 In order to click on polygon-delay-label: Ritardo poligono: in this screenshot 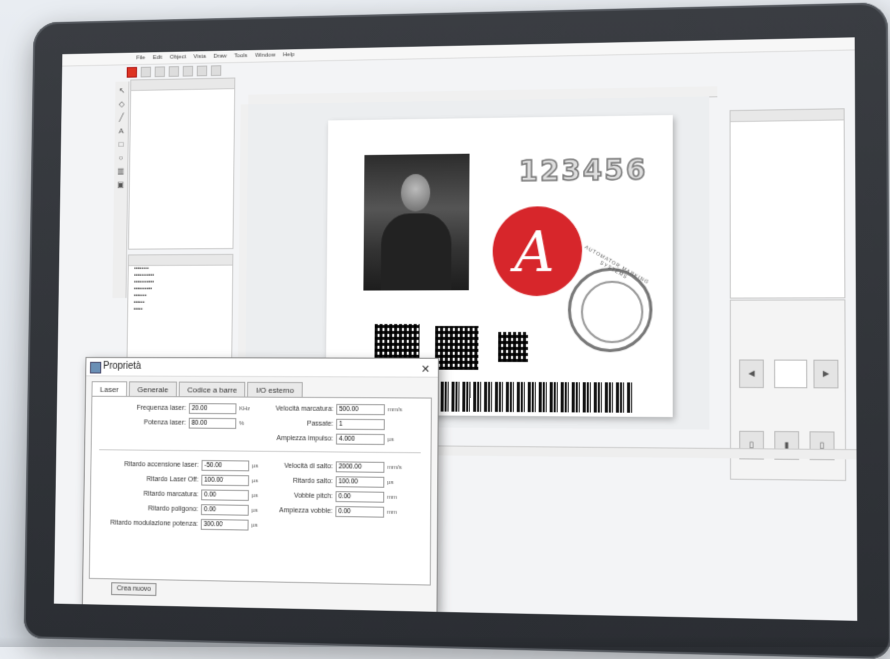, I will do `click(147, 509)`.